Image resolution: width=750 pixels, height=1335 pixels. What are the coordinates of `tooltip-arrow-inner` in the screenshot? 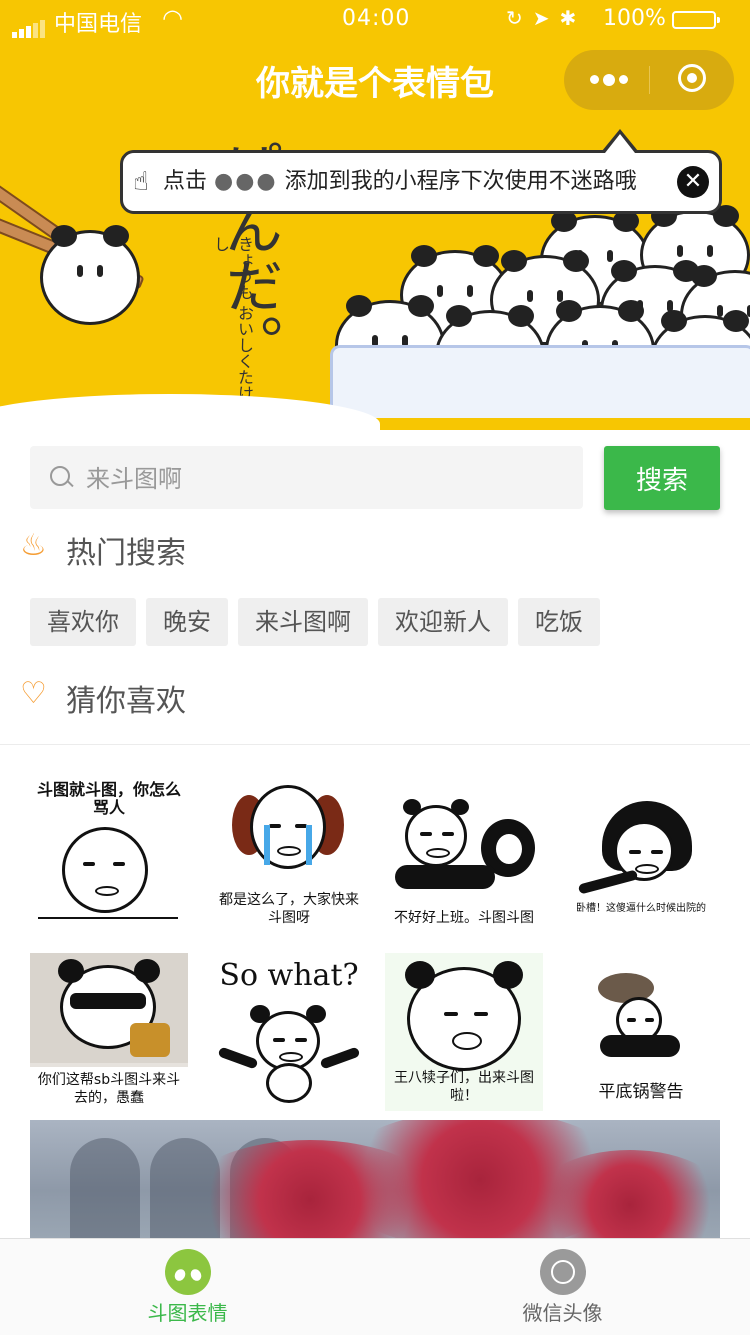 It's located at (620, 143).